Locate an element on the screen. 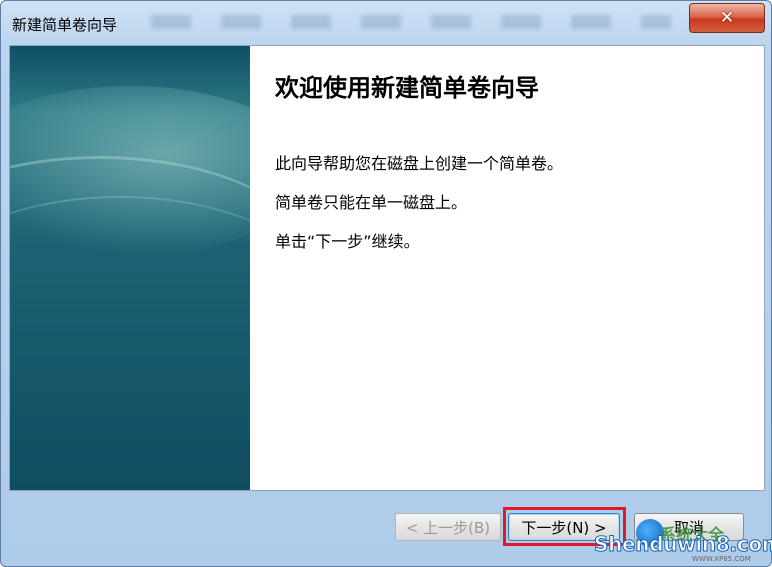  window-title: 新建简单卷向导 is located at coordinates (65, 25).